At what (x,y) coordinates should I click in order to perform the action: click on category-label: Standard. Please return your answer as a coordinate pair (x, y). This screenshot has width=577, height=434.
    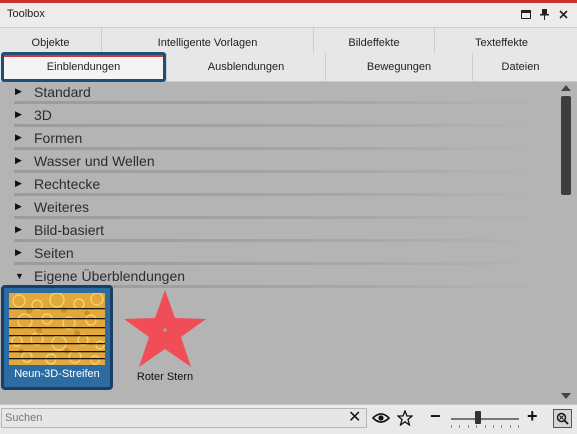
    Looking at the image, I should click on (62, 92).